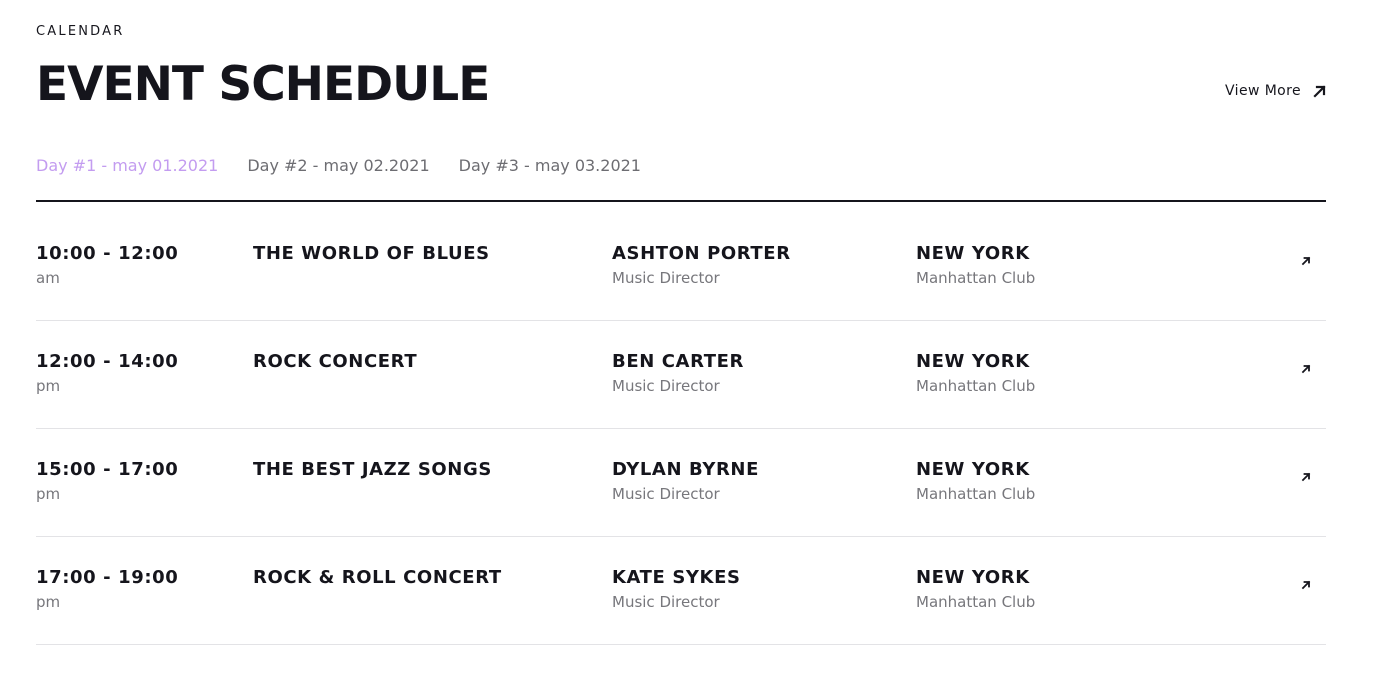  I want to click on event-title-cell: ROCK CONCERT, so click(335, 362).